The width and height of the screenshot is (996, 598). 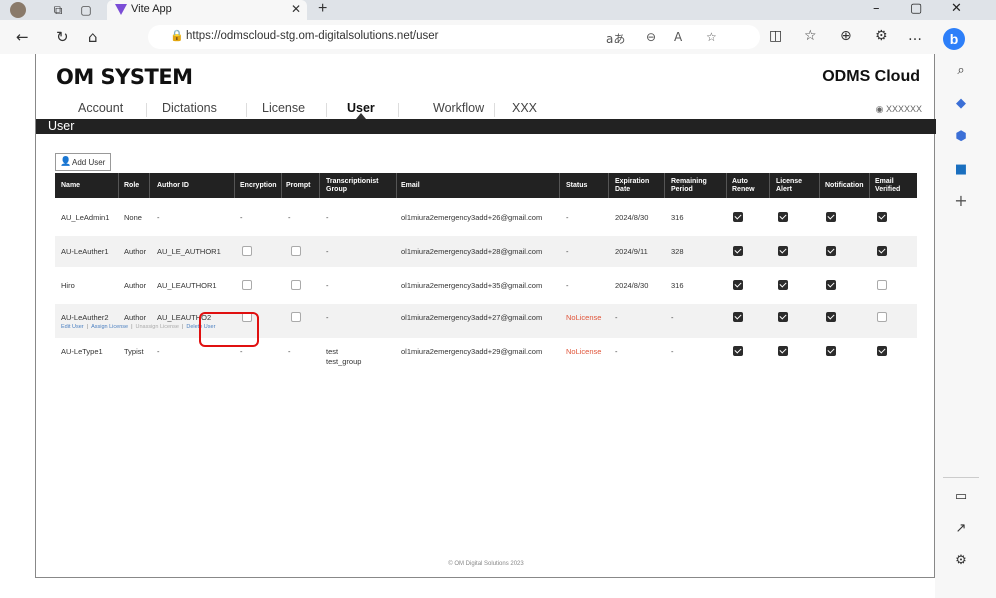 I want to click on th-license-alert: License Alert, so click(x=789, y=185).